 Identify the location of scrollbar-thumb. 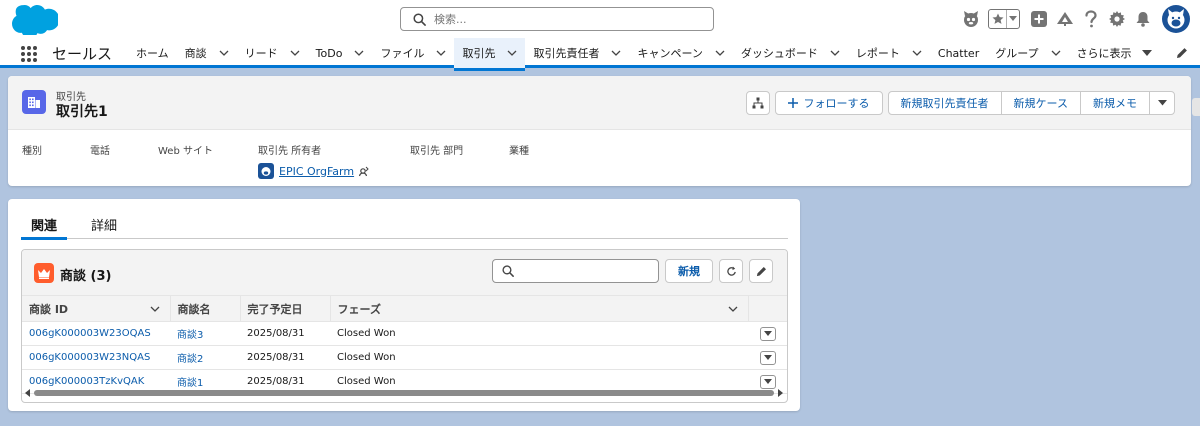
(404, 393).